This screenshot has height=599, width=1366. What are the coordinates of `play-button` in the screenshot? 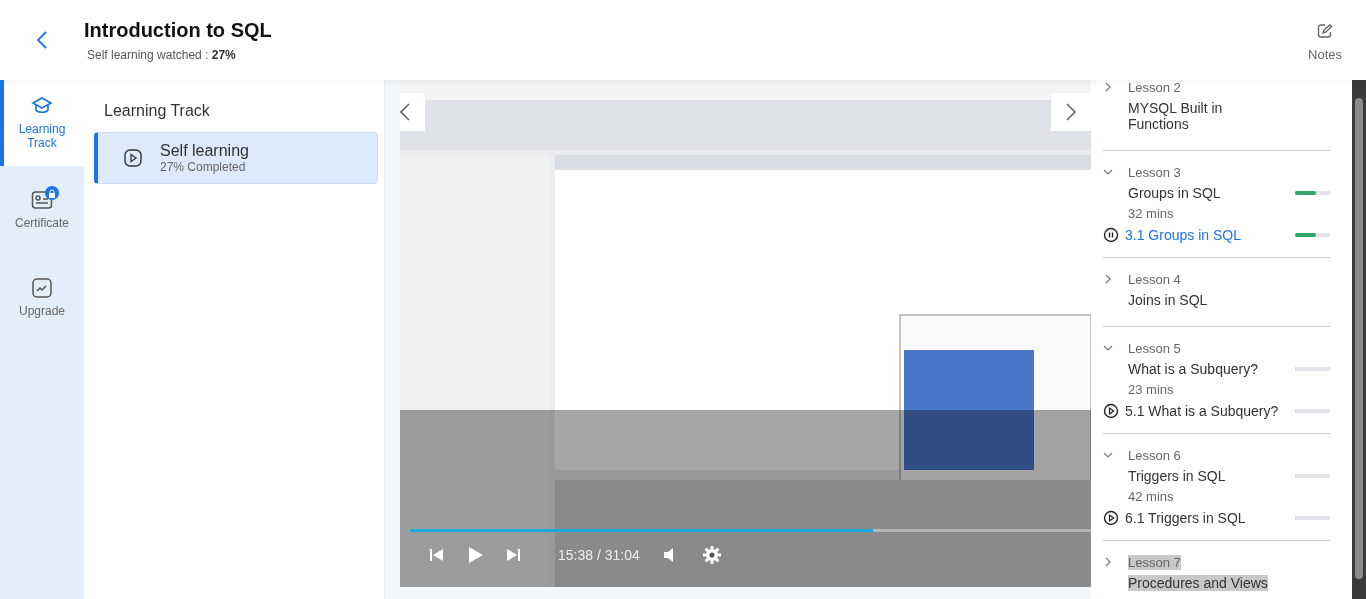 It's located at (475, 555).